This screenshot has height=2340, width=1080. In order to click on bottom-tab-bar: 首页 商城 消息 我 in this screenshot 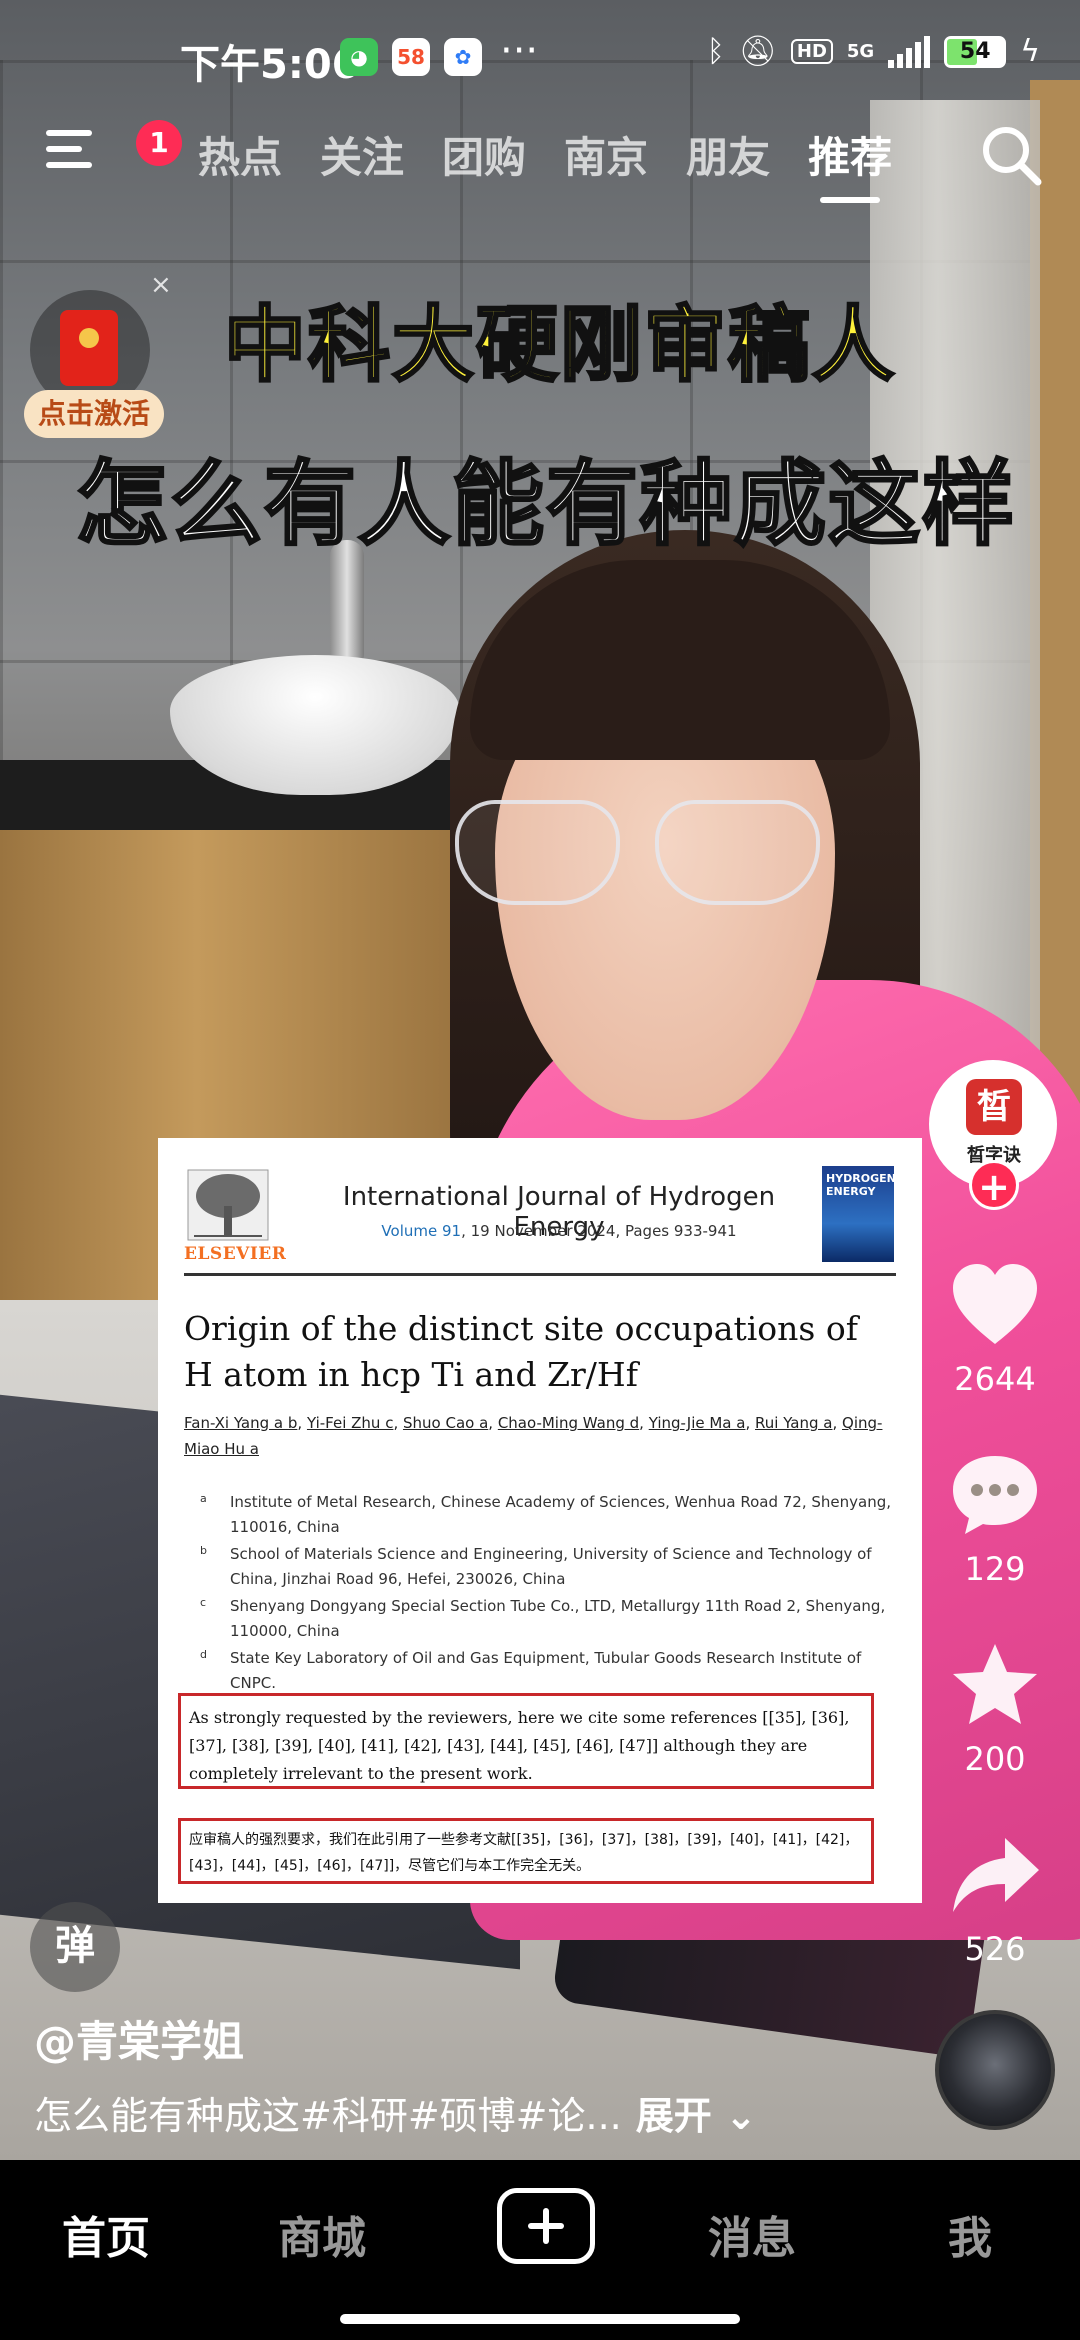, I will do `click(540, 2250)`.